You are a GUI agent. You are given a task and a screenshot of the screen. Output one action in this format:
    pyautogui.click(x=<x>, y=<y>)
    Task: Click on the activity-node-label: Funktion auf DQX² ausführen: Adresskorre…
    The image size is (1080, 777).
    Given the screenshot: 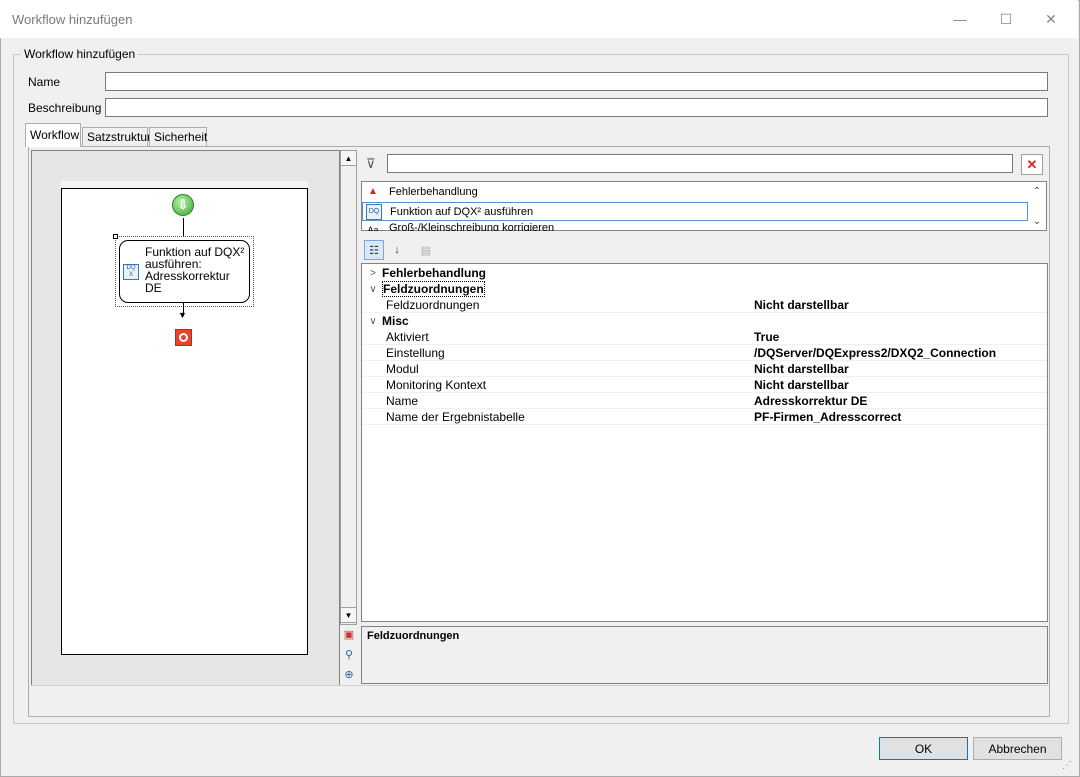 What is the action you would take?
    pyautogui.click(x=195, y=270)
    